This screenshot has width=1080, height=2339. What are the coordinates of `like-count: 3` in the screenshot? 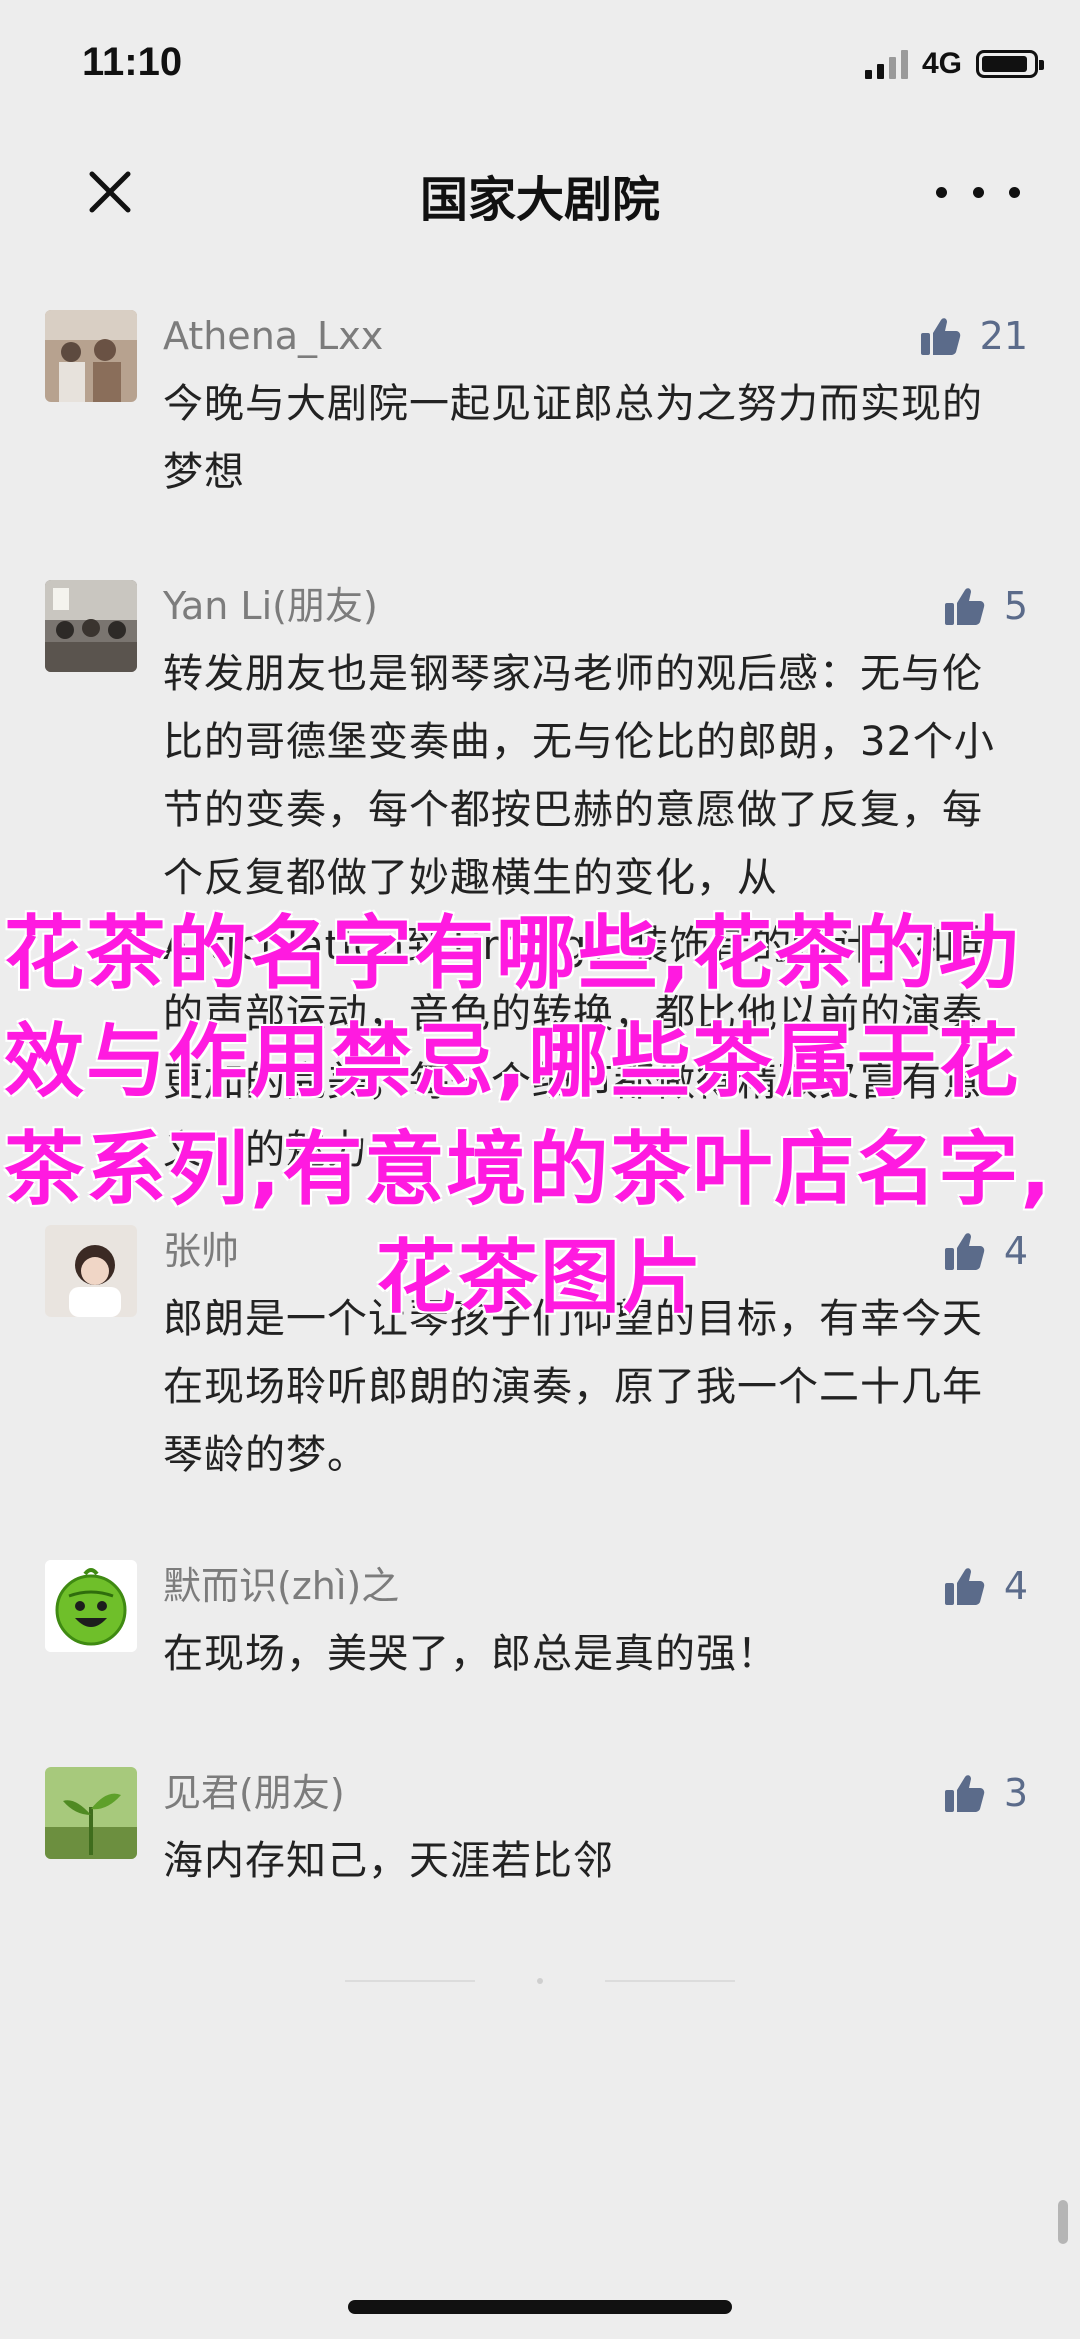 It's located at (1015, 1793).